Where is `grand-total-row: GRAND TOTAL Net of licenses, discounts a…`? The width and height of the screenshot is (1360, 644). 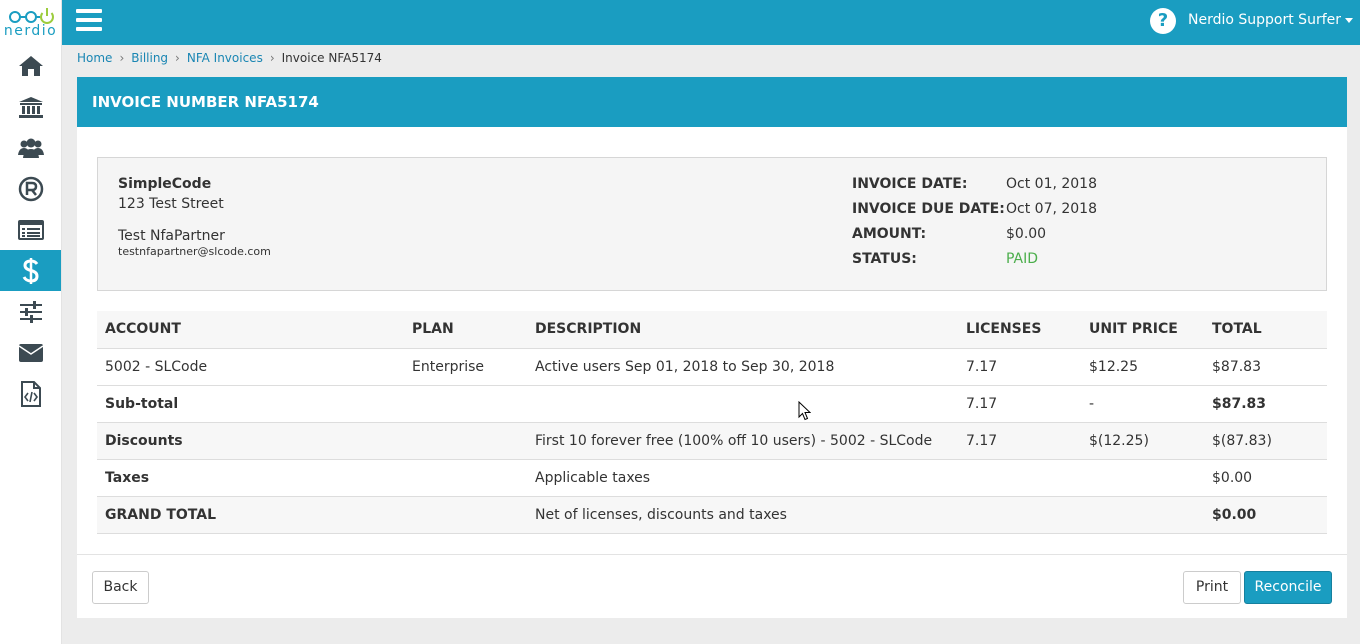 grand-total-row: GRAND TOTAL Net of licenses, discounts a… is located at coordinates (712, 515).